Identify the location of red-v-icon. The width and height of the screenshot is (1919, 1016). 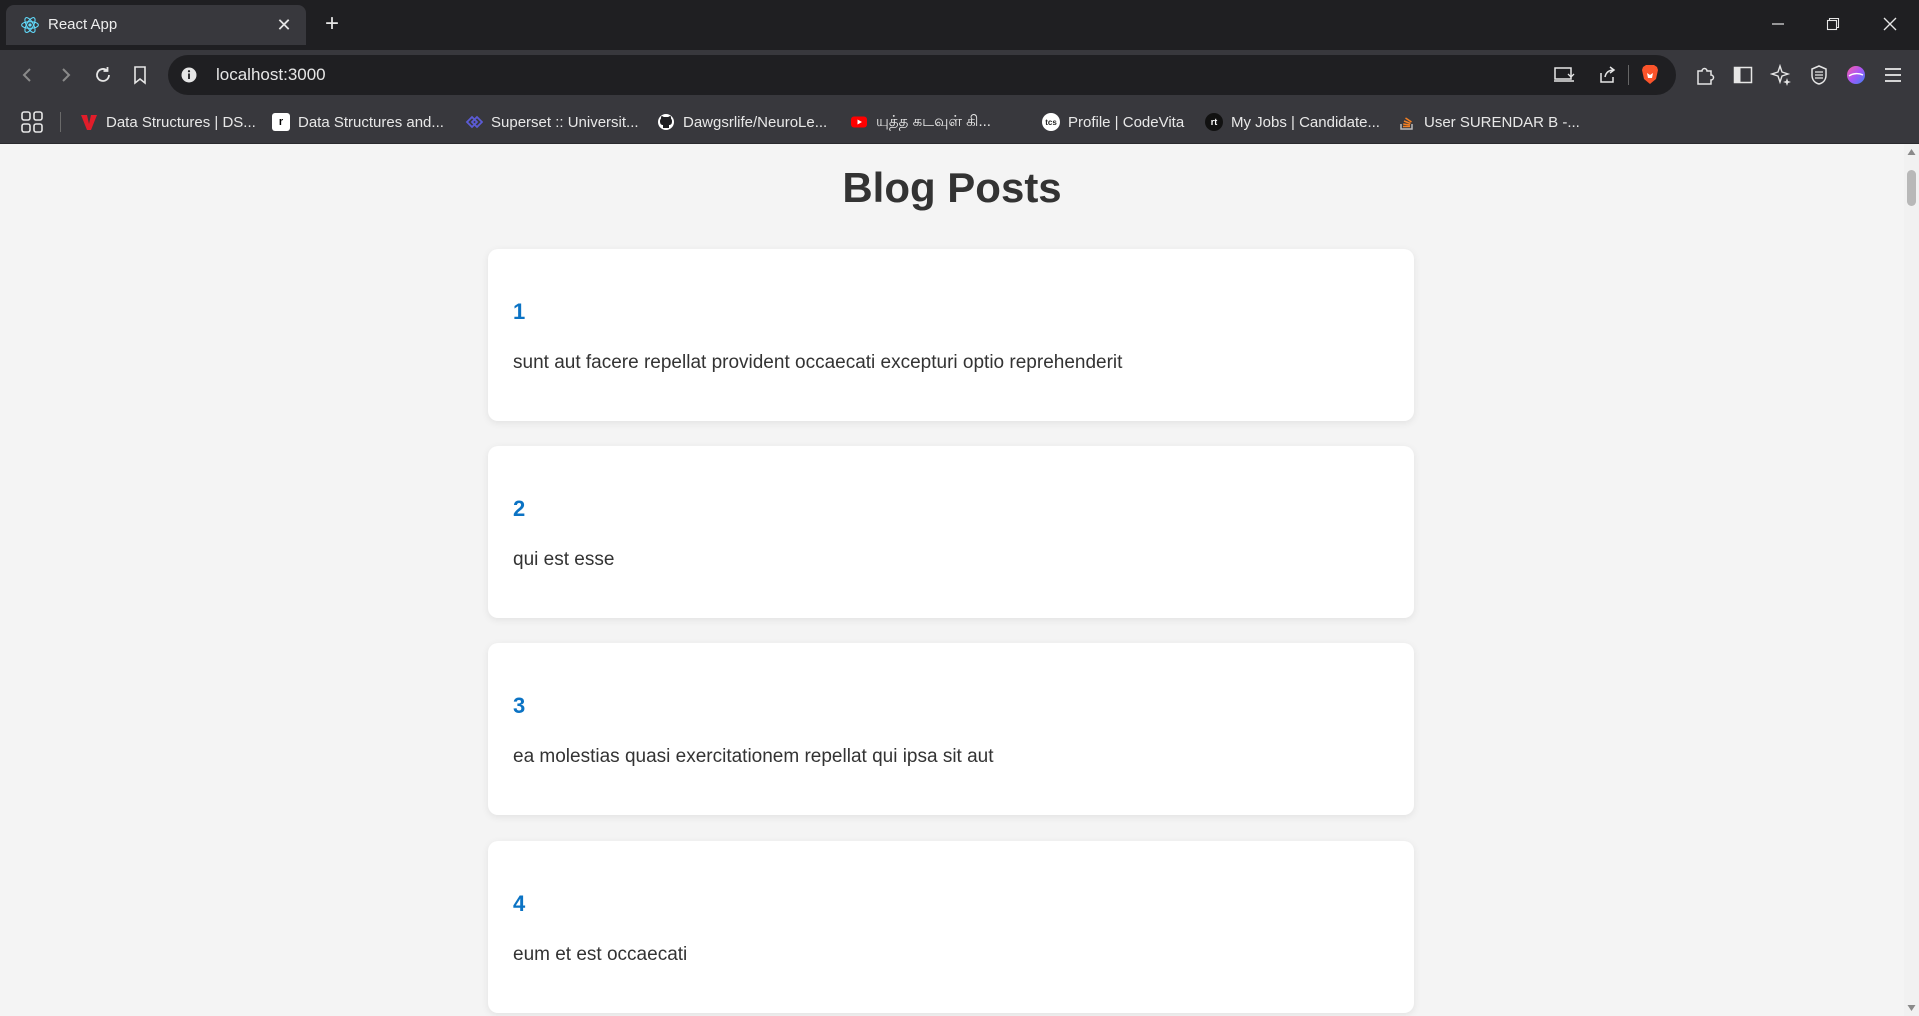
(89, 122).